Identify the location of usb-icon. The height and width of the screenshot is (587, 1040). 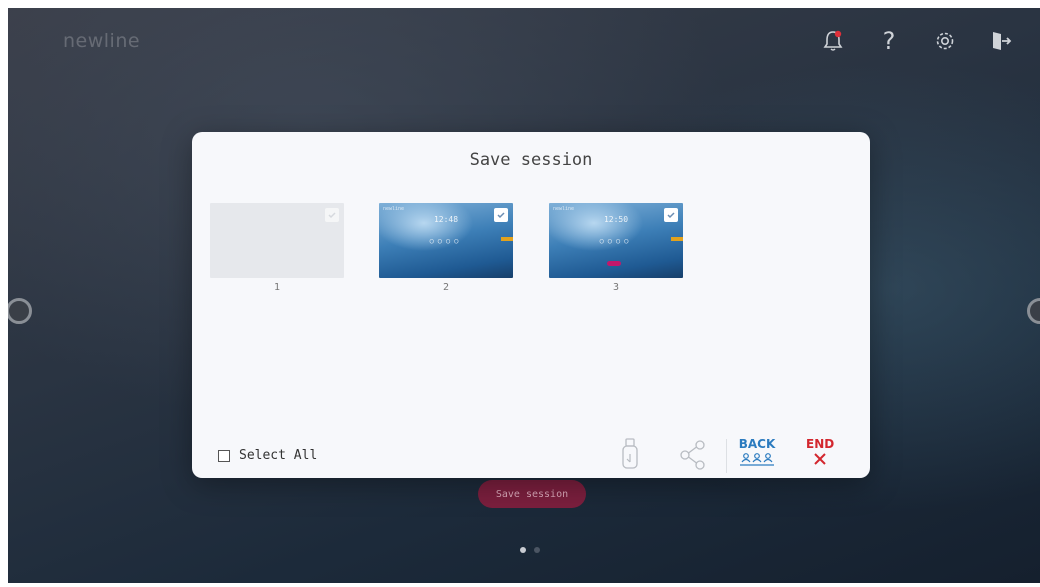
(630, 456).